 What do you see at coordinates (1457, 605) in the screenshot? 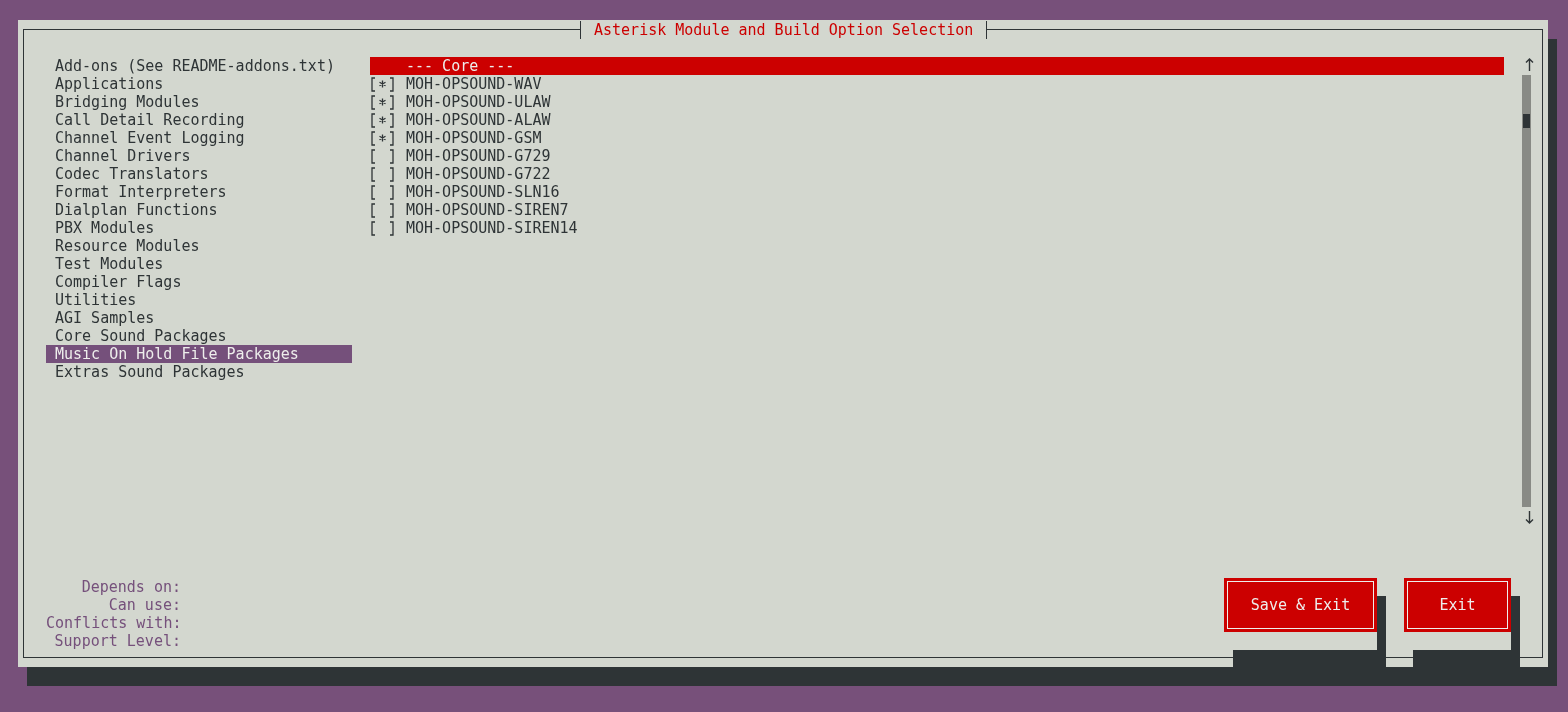
I see `dialog-button: Exit` at bounding box center [1457, 605].